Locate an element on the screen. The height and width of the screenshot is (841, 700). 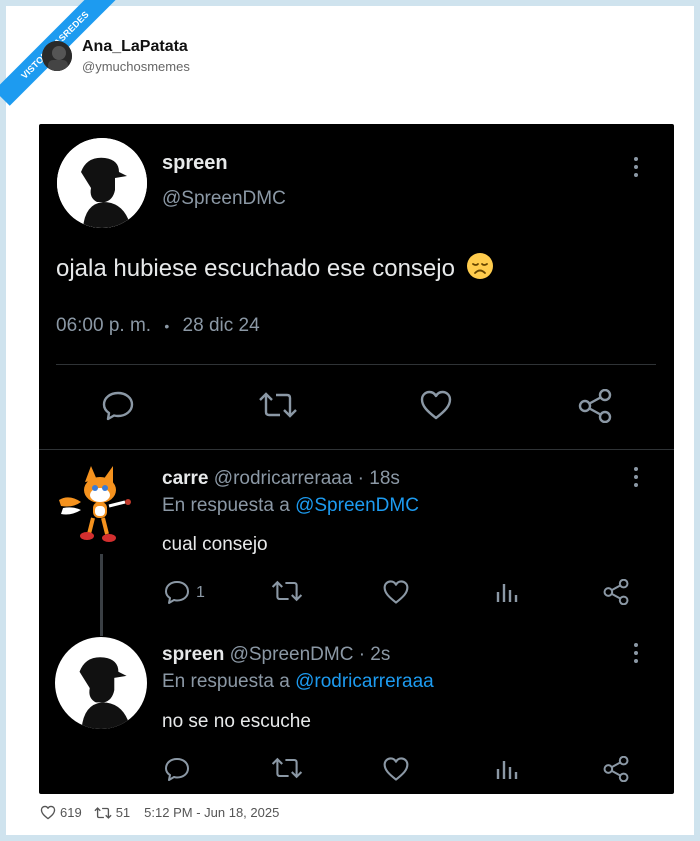
author-handle: @SpreenDMC is located at coordinates (224, 199).